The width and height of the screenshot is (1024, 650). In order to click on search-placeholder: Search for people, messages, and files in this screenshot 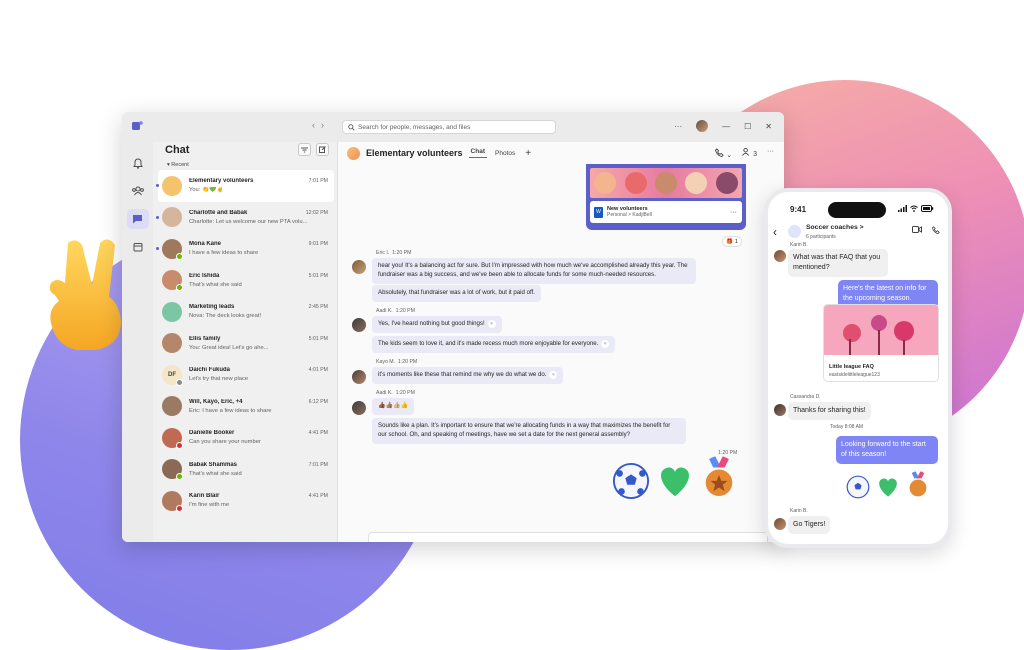, I will do `click(414, 127)`.